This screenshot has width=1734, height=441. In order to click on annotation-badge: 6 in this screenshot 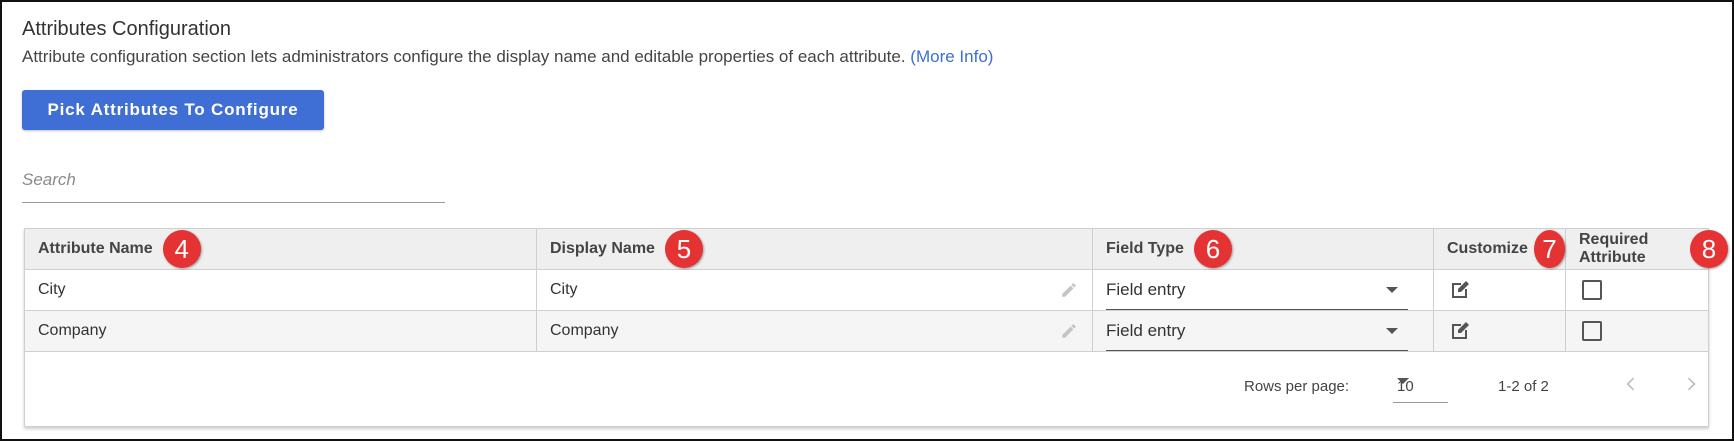, I will do `click(1212, 249)`.